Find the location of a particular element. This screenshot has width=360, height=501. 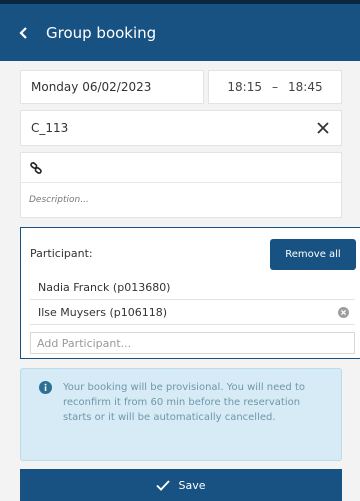

back-button is located at coordinates (24, 33).